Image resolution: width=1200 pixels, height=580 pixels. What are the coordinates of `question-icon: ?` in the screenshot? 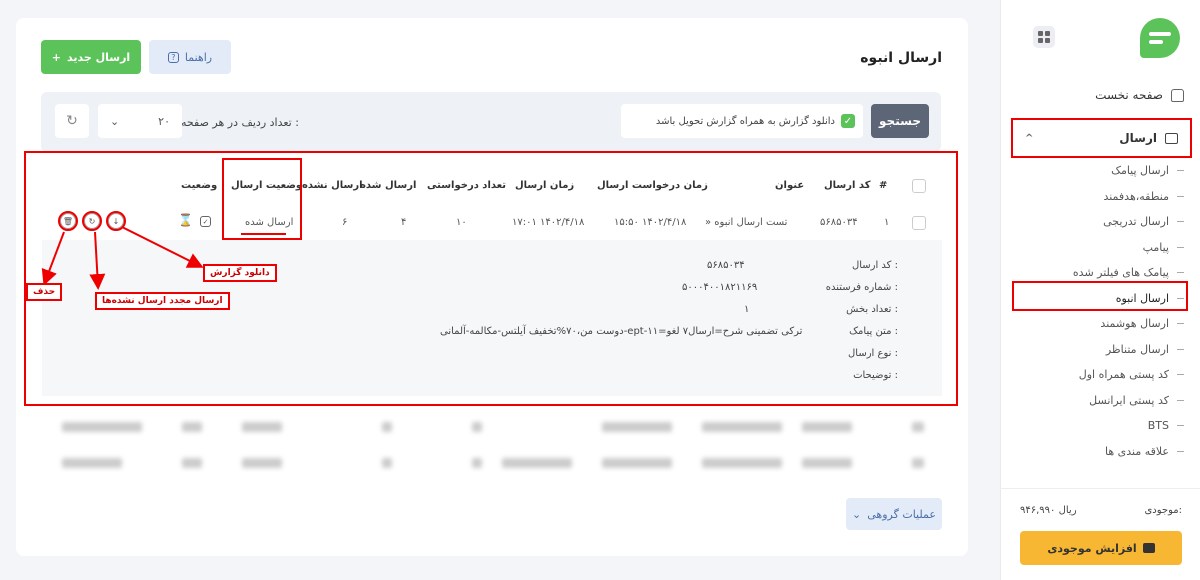 It's located at (173, 57).